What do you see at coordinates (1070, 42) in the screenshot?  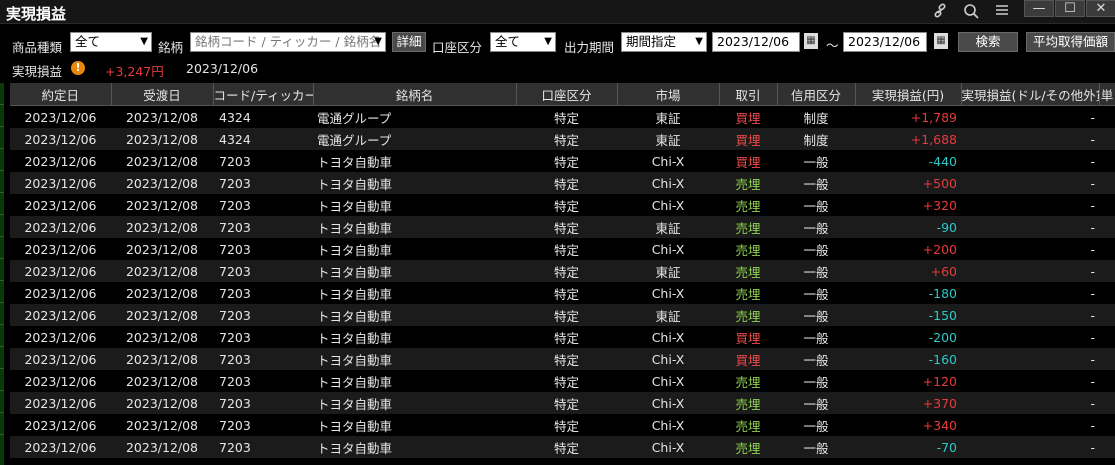 I see `average-price-button: 平均取得価額` at bounding box center [1070, 42].